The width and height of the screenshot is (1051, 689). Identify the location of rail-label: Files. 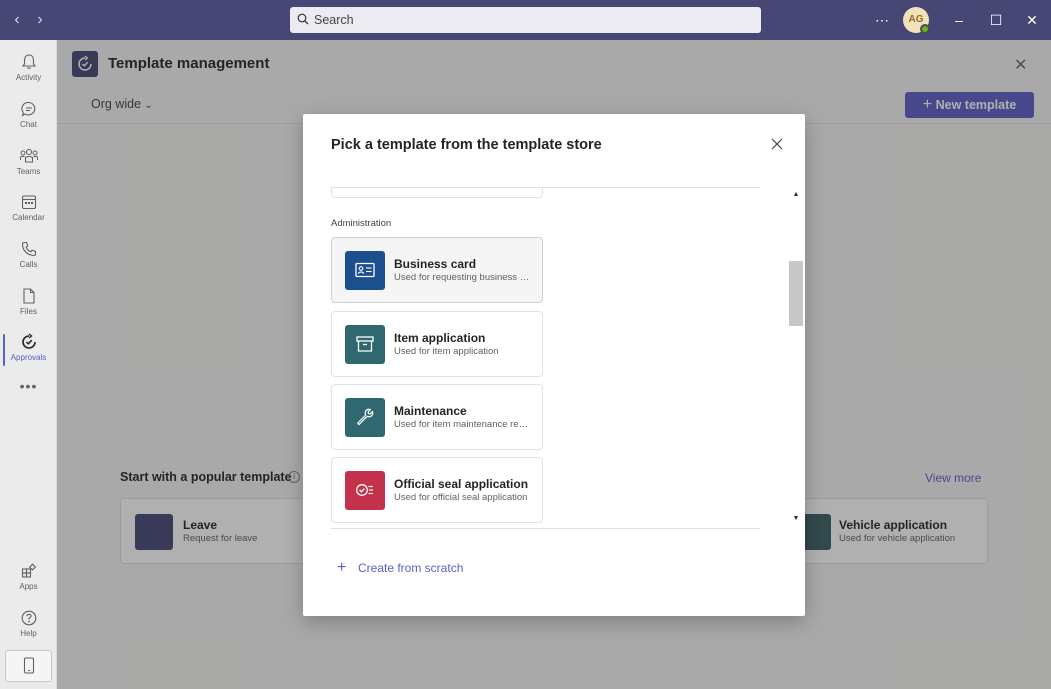
(28, 311).